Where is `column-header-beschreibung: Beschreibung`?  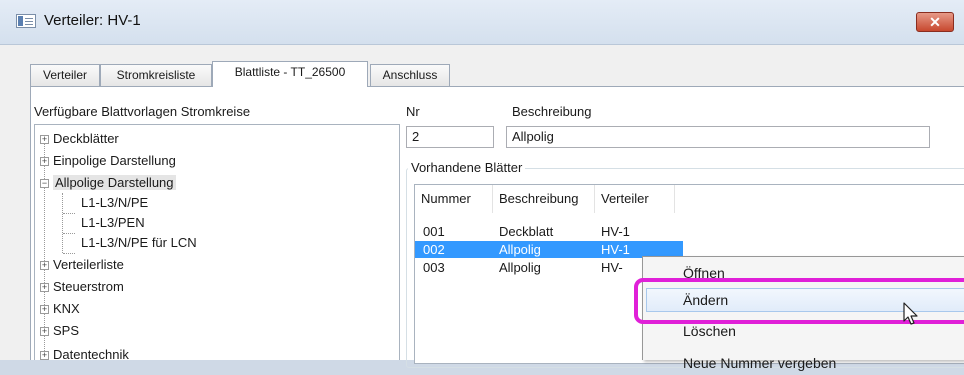 column-header-beschreibung: Beschreibung is located at coordinates (544, 199).